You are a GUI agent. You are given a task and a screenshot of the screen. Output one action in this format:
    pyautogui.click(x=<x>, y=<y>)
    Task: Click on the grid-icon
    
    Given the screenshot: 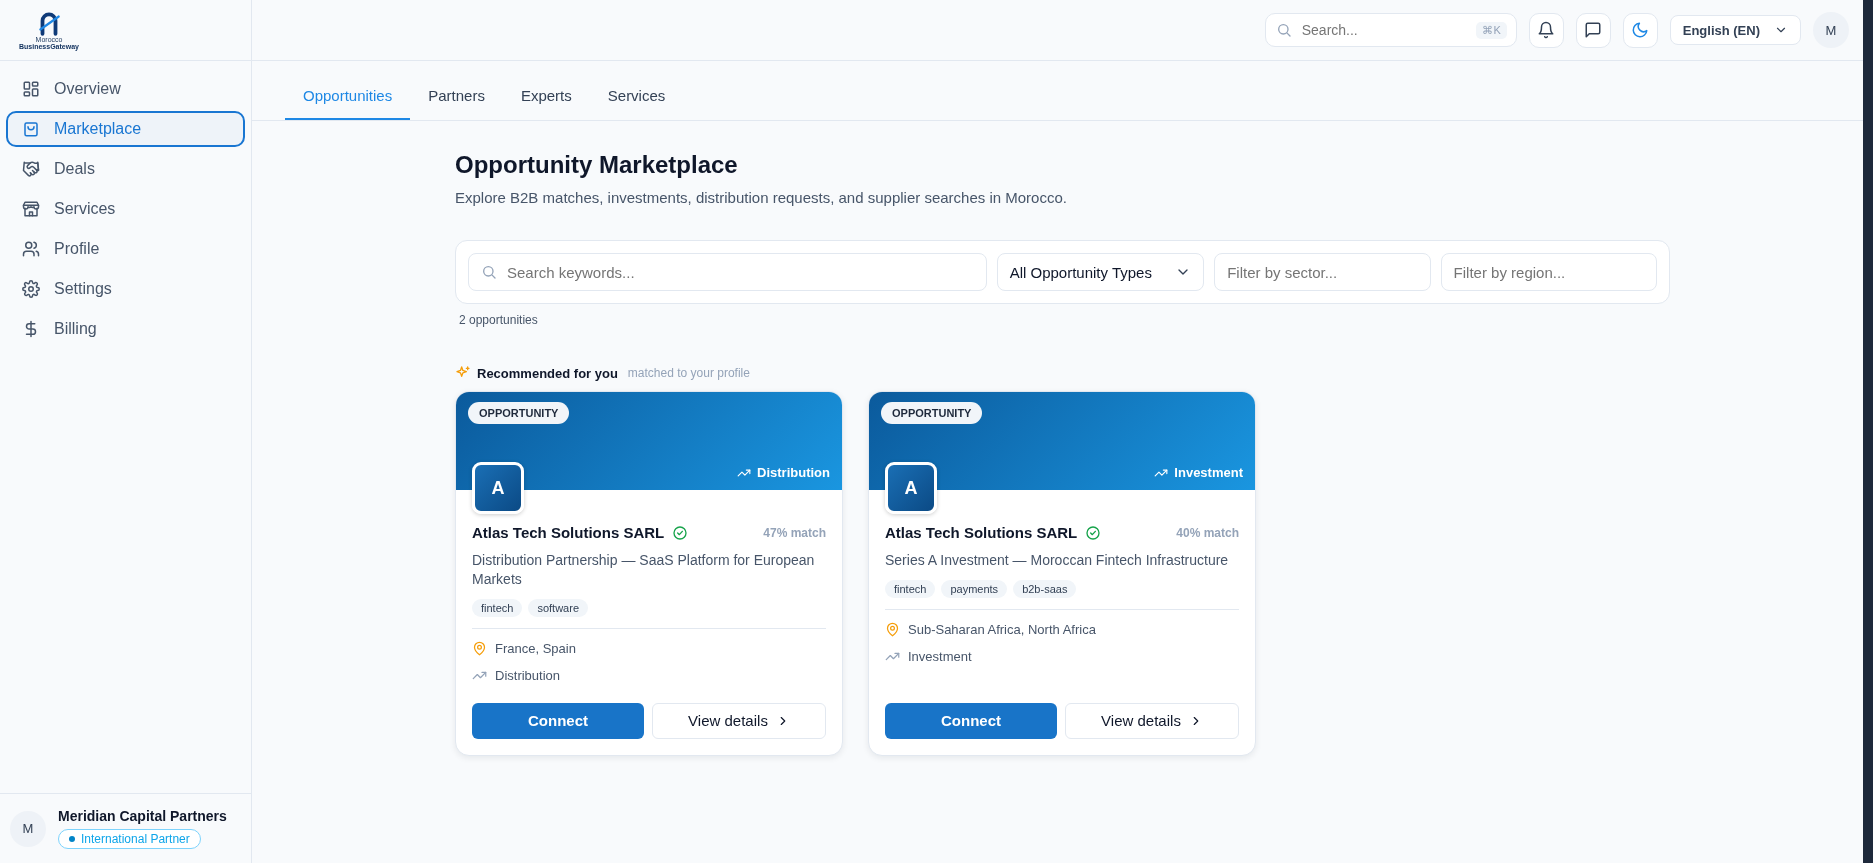 What is the action you would take?
    pyautogui.click(x=31, y=89)
    